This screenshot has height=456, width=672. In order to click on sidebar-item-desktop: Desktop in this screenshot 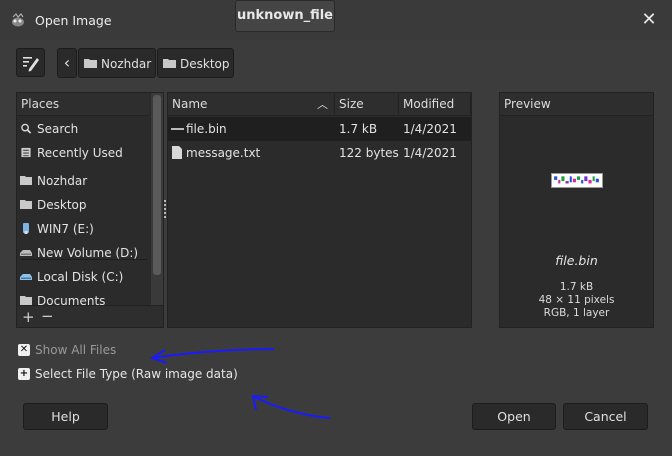, I will do `click(83, 205)`.